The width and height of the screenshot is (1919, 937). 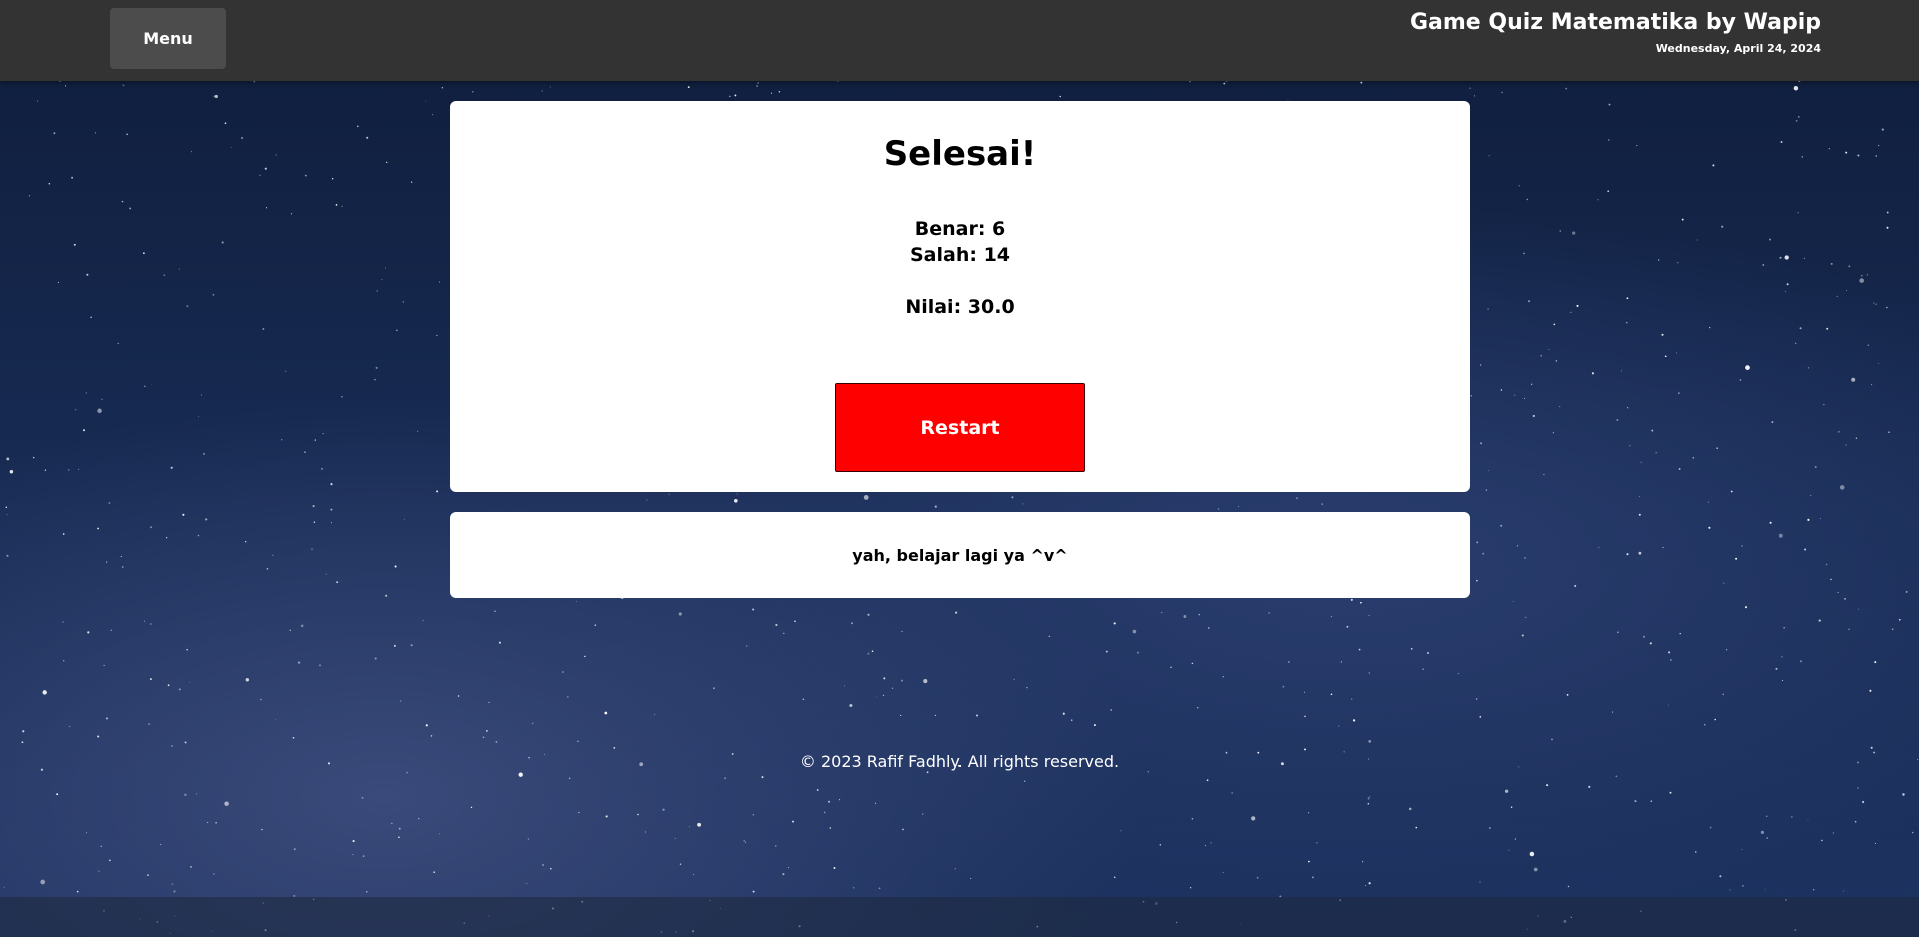 I want to click on menu-button: Menu, so click(x=168, y=38).